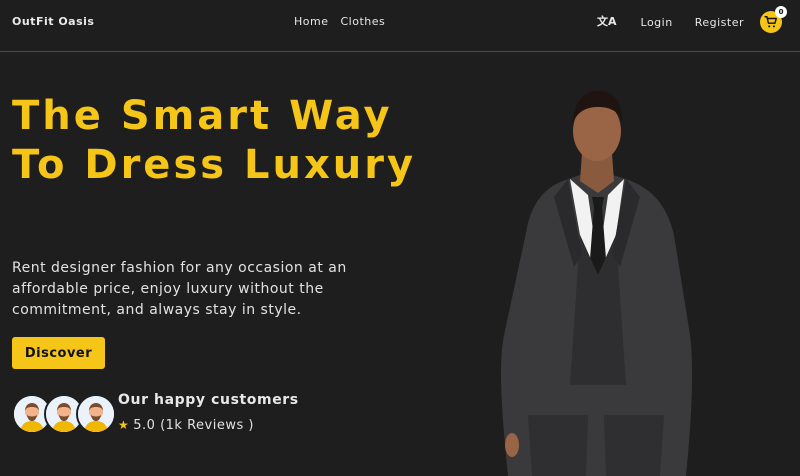 The width and height of the screenshot is (800, 476). I want to click on nav-actions: 文A Login Register 0, so click(692, 19).